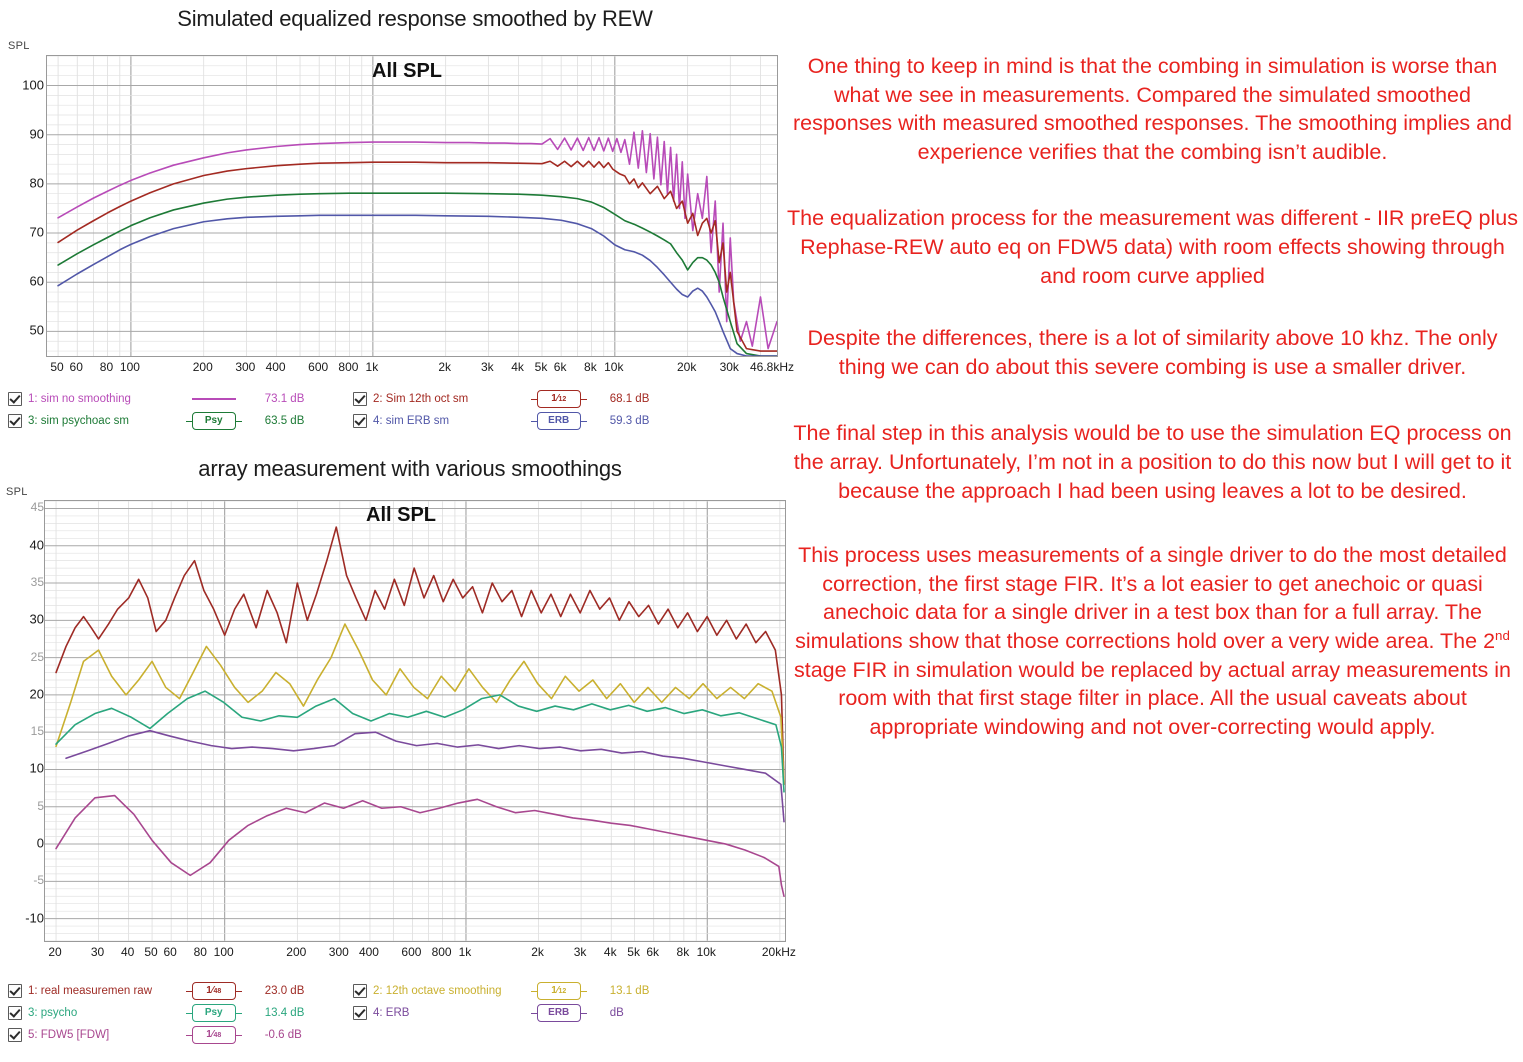 Image resolution: width=1523 pixels, height=1062 pixels. Describe the element at coordinates (202, 367) in the screenshot. I see `x-tick-label: 200` at that location.